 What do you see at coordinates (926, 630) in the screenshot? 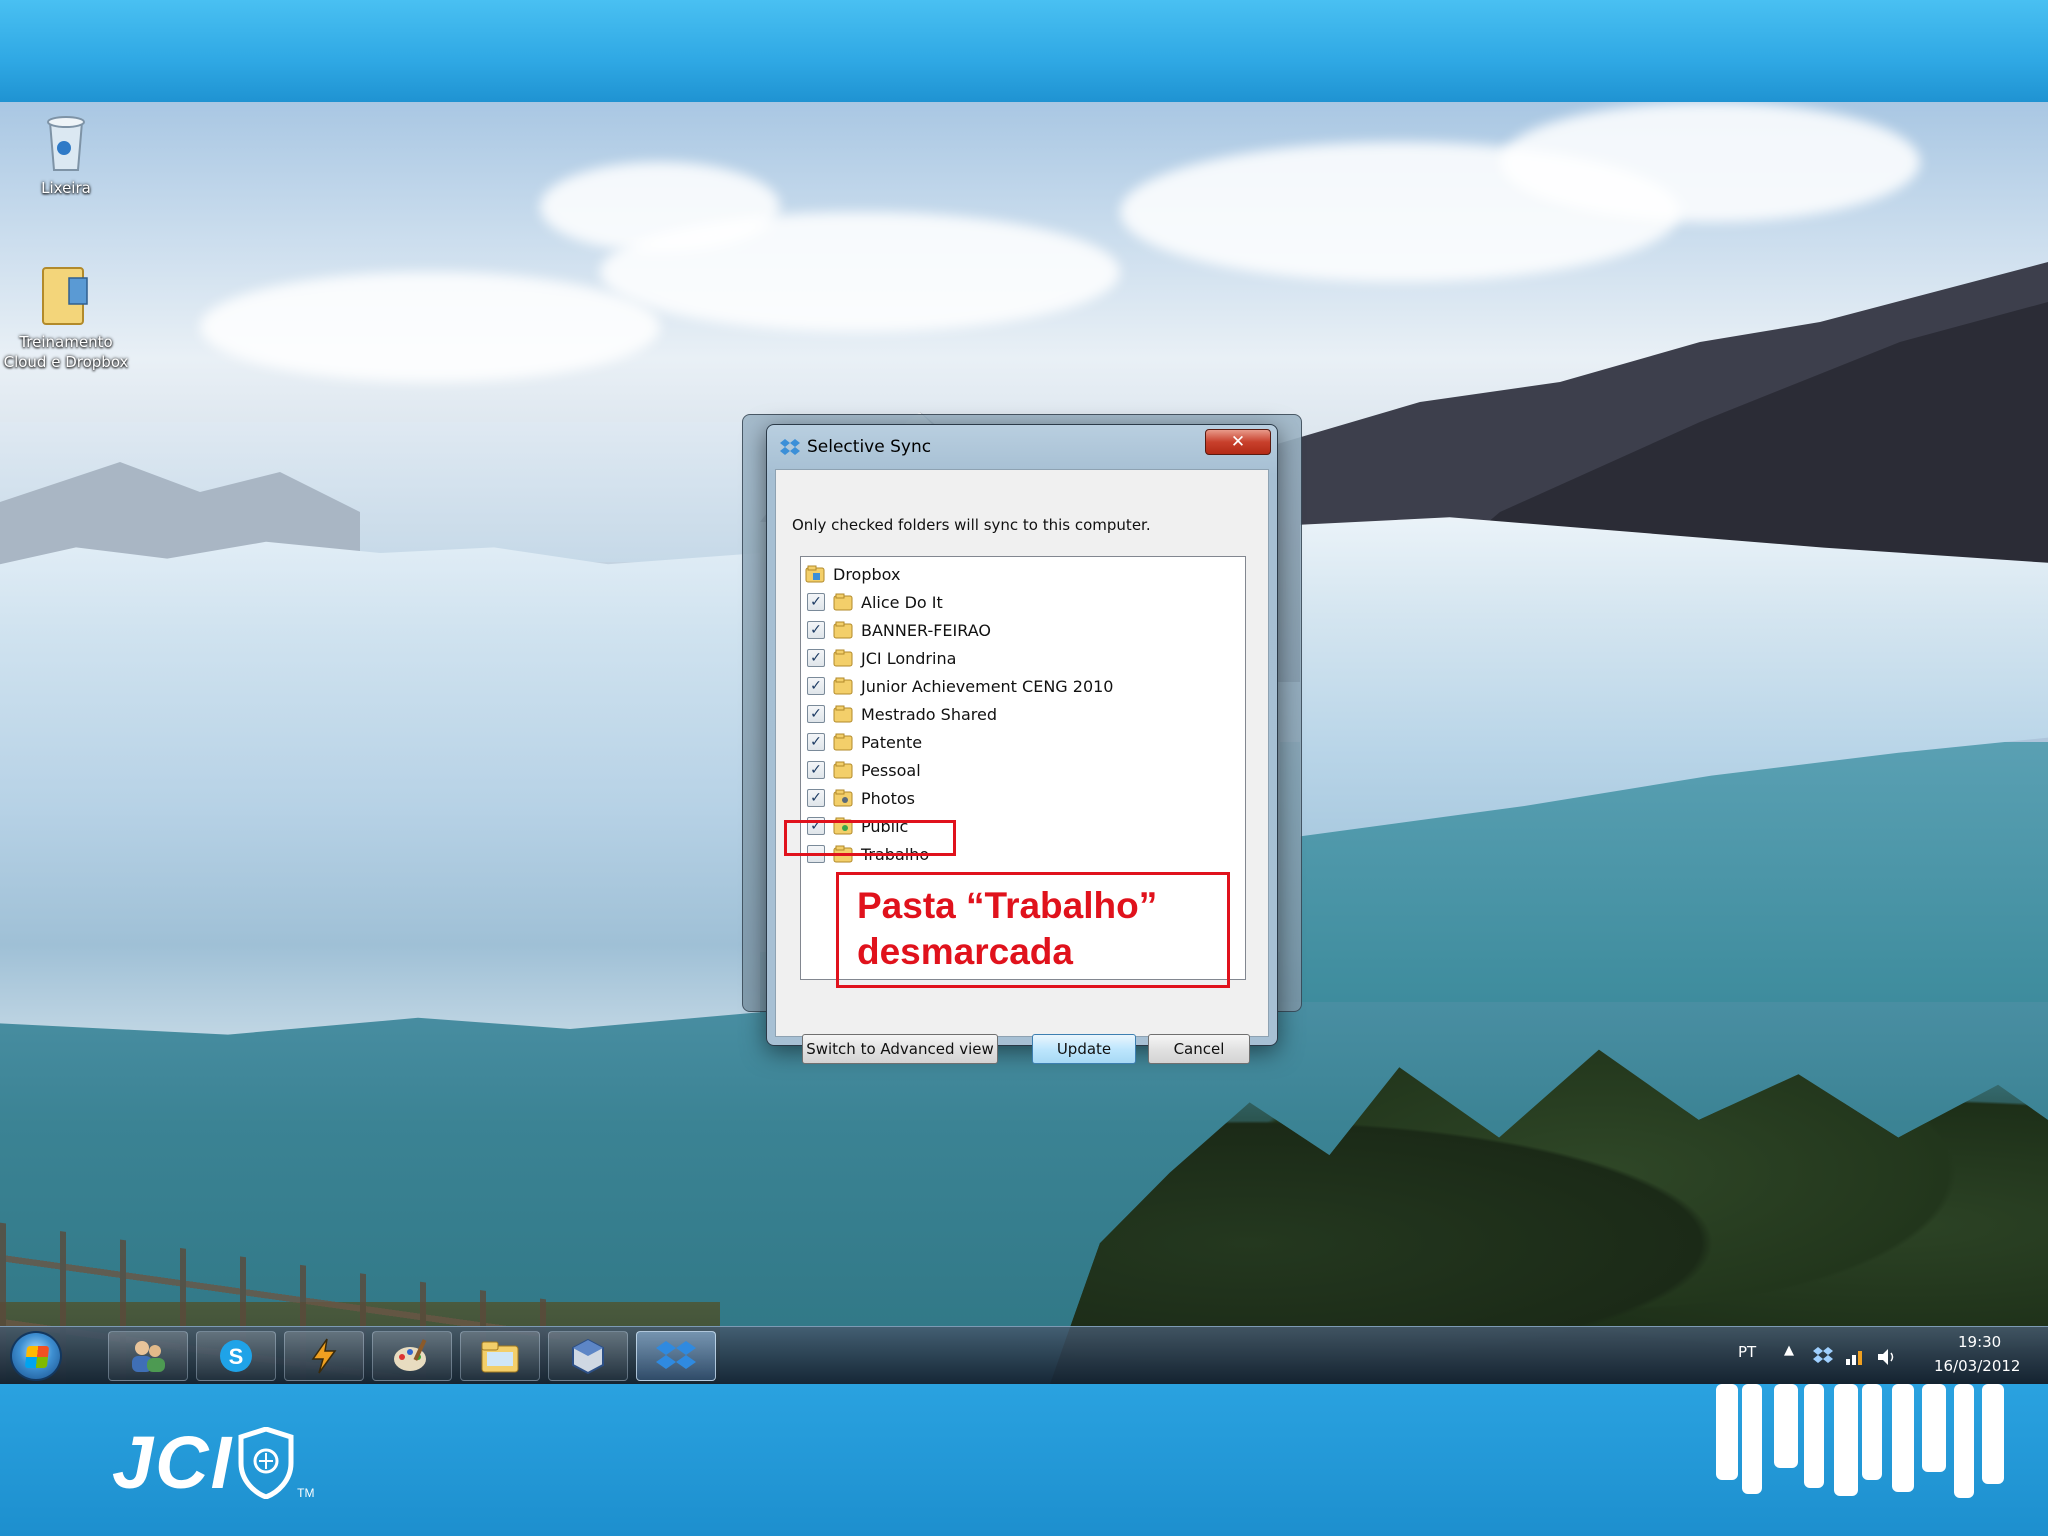
I see `folder-label: BANNER-FEIRAO` at bounding box center [926, 630].